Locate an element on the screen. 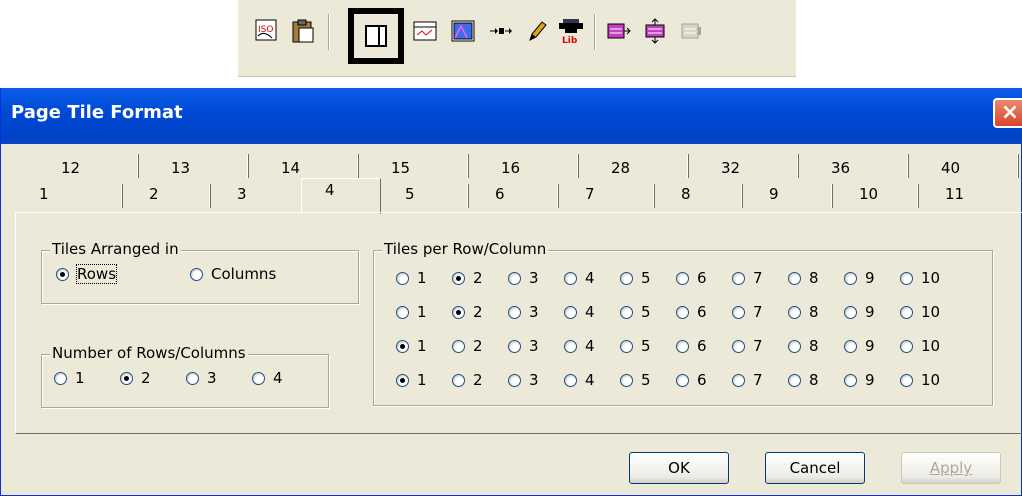  arrow-flow-icon is located at coordinates (501, 31).